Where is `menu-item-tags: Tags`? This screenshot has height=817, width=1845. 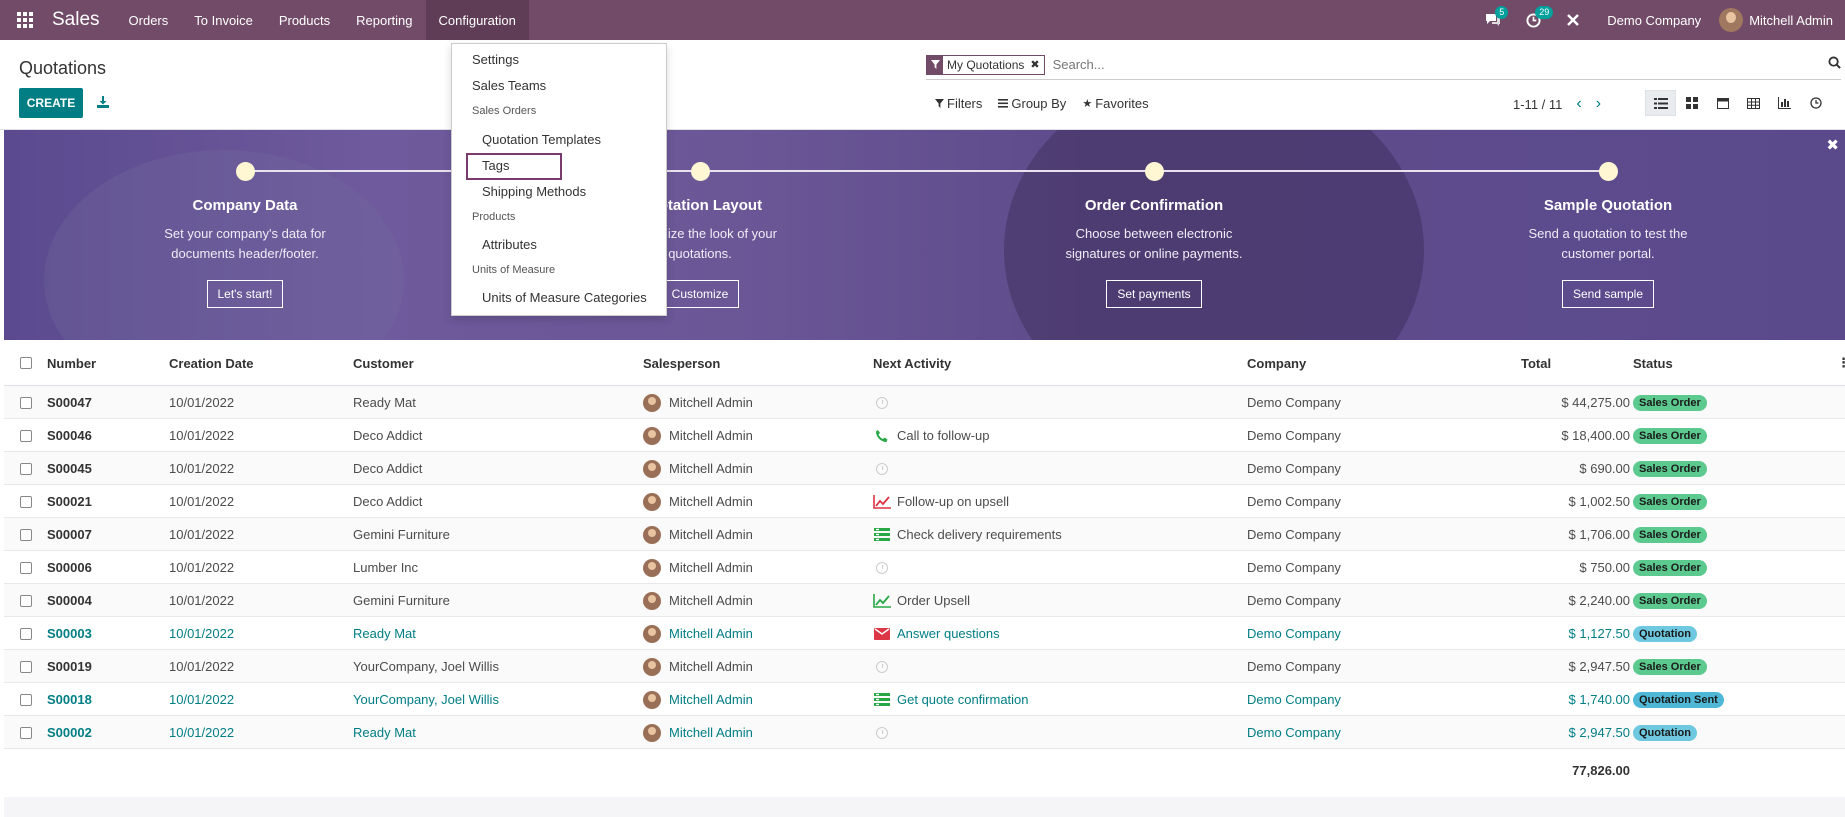
menu-item-tags: Tags is located at coordinates (495, 165).